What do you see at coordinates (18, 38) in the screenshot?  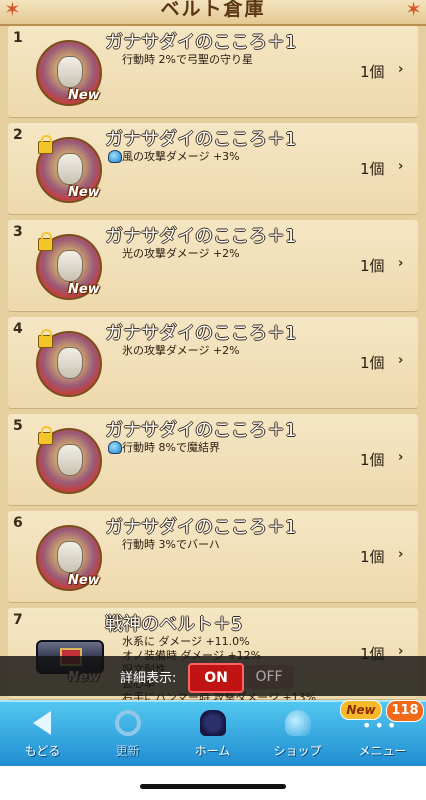 I see `row-index: 1` at bounding box center [18, 38].